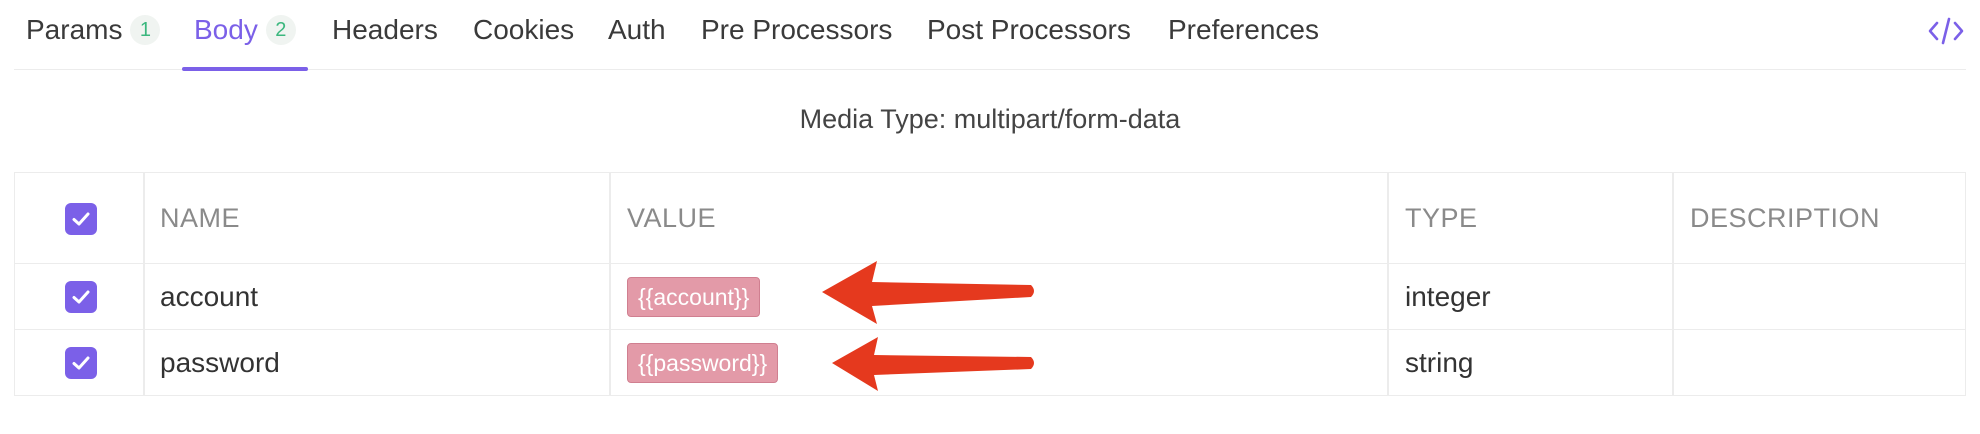 The height and width of the screenshot is (434, 1980). I want to click on tab-params-count-badge: 1, so click(145, 30).